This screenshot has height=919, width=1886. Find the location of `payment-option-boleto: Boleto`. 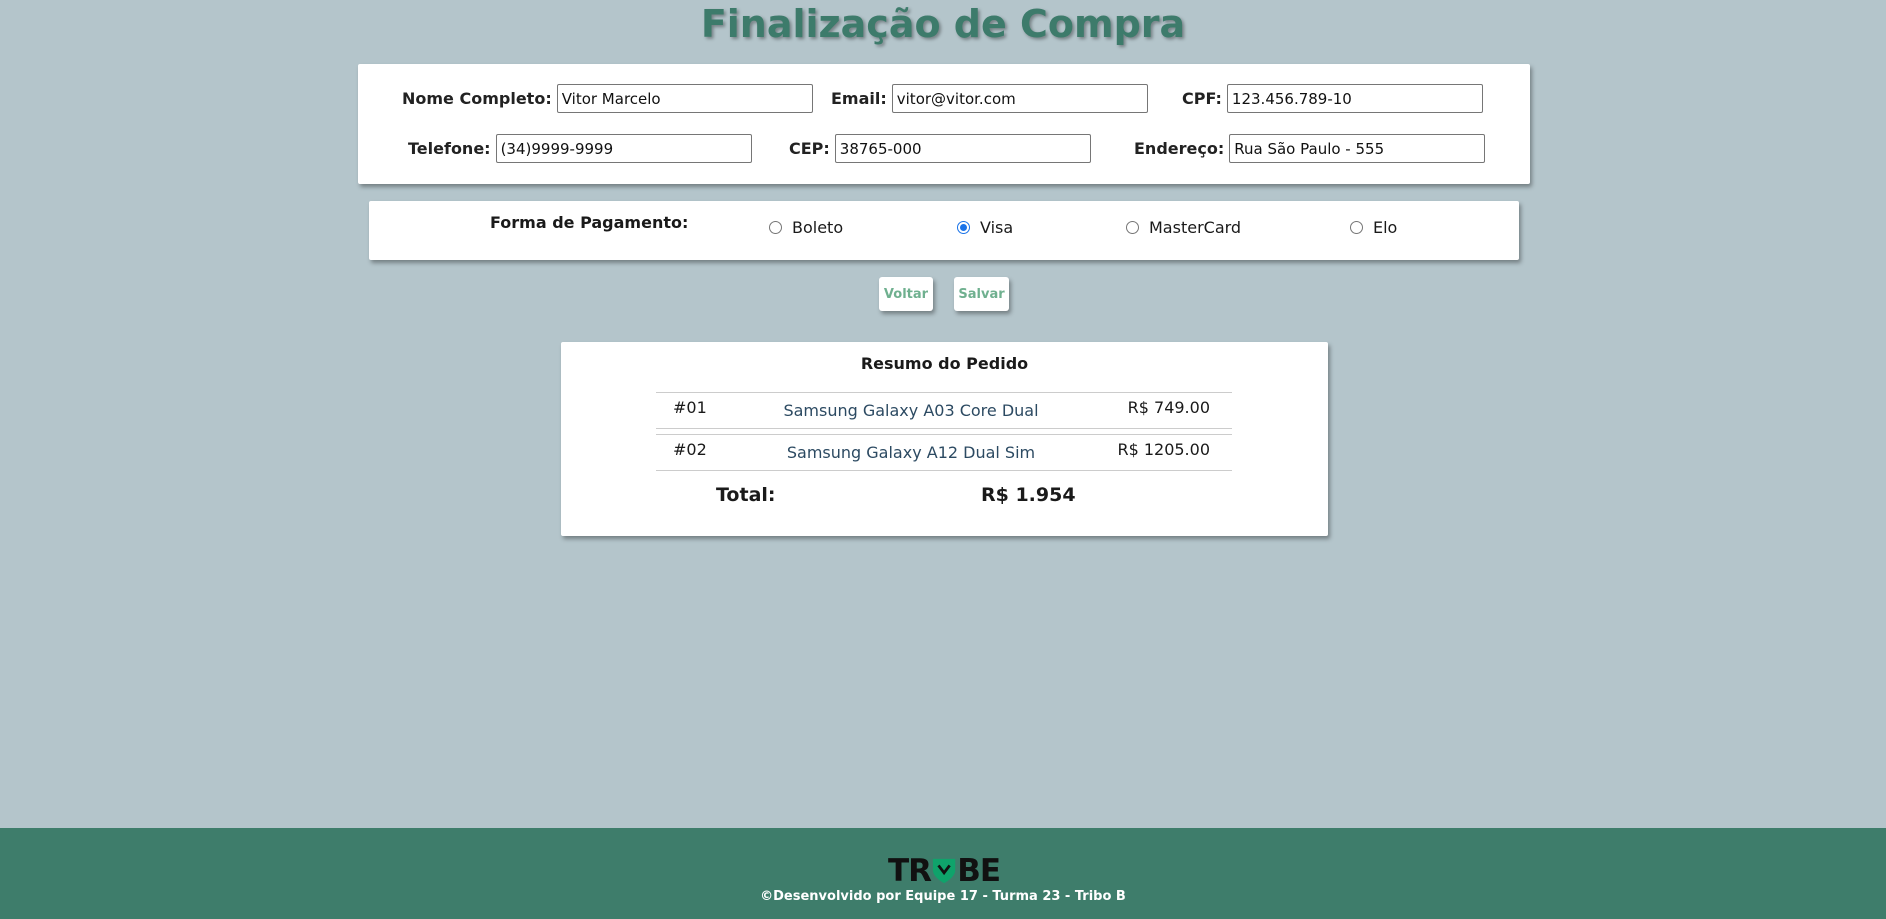

payment-option-boleto: Boleto is located at coordinates (806, 227).